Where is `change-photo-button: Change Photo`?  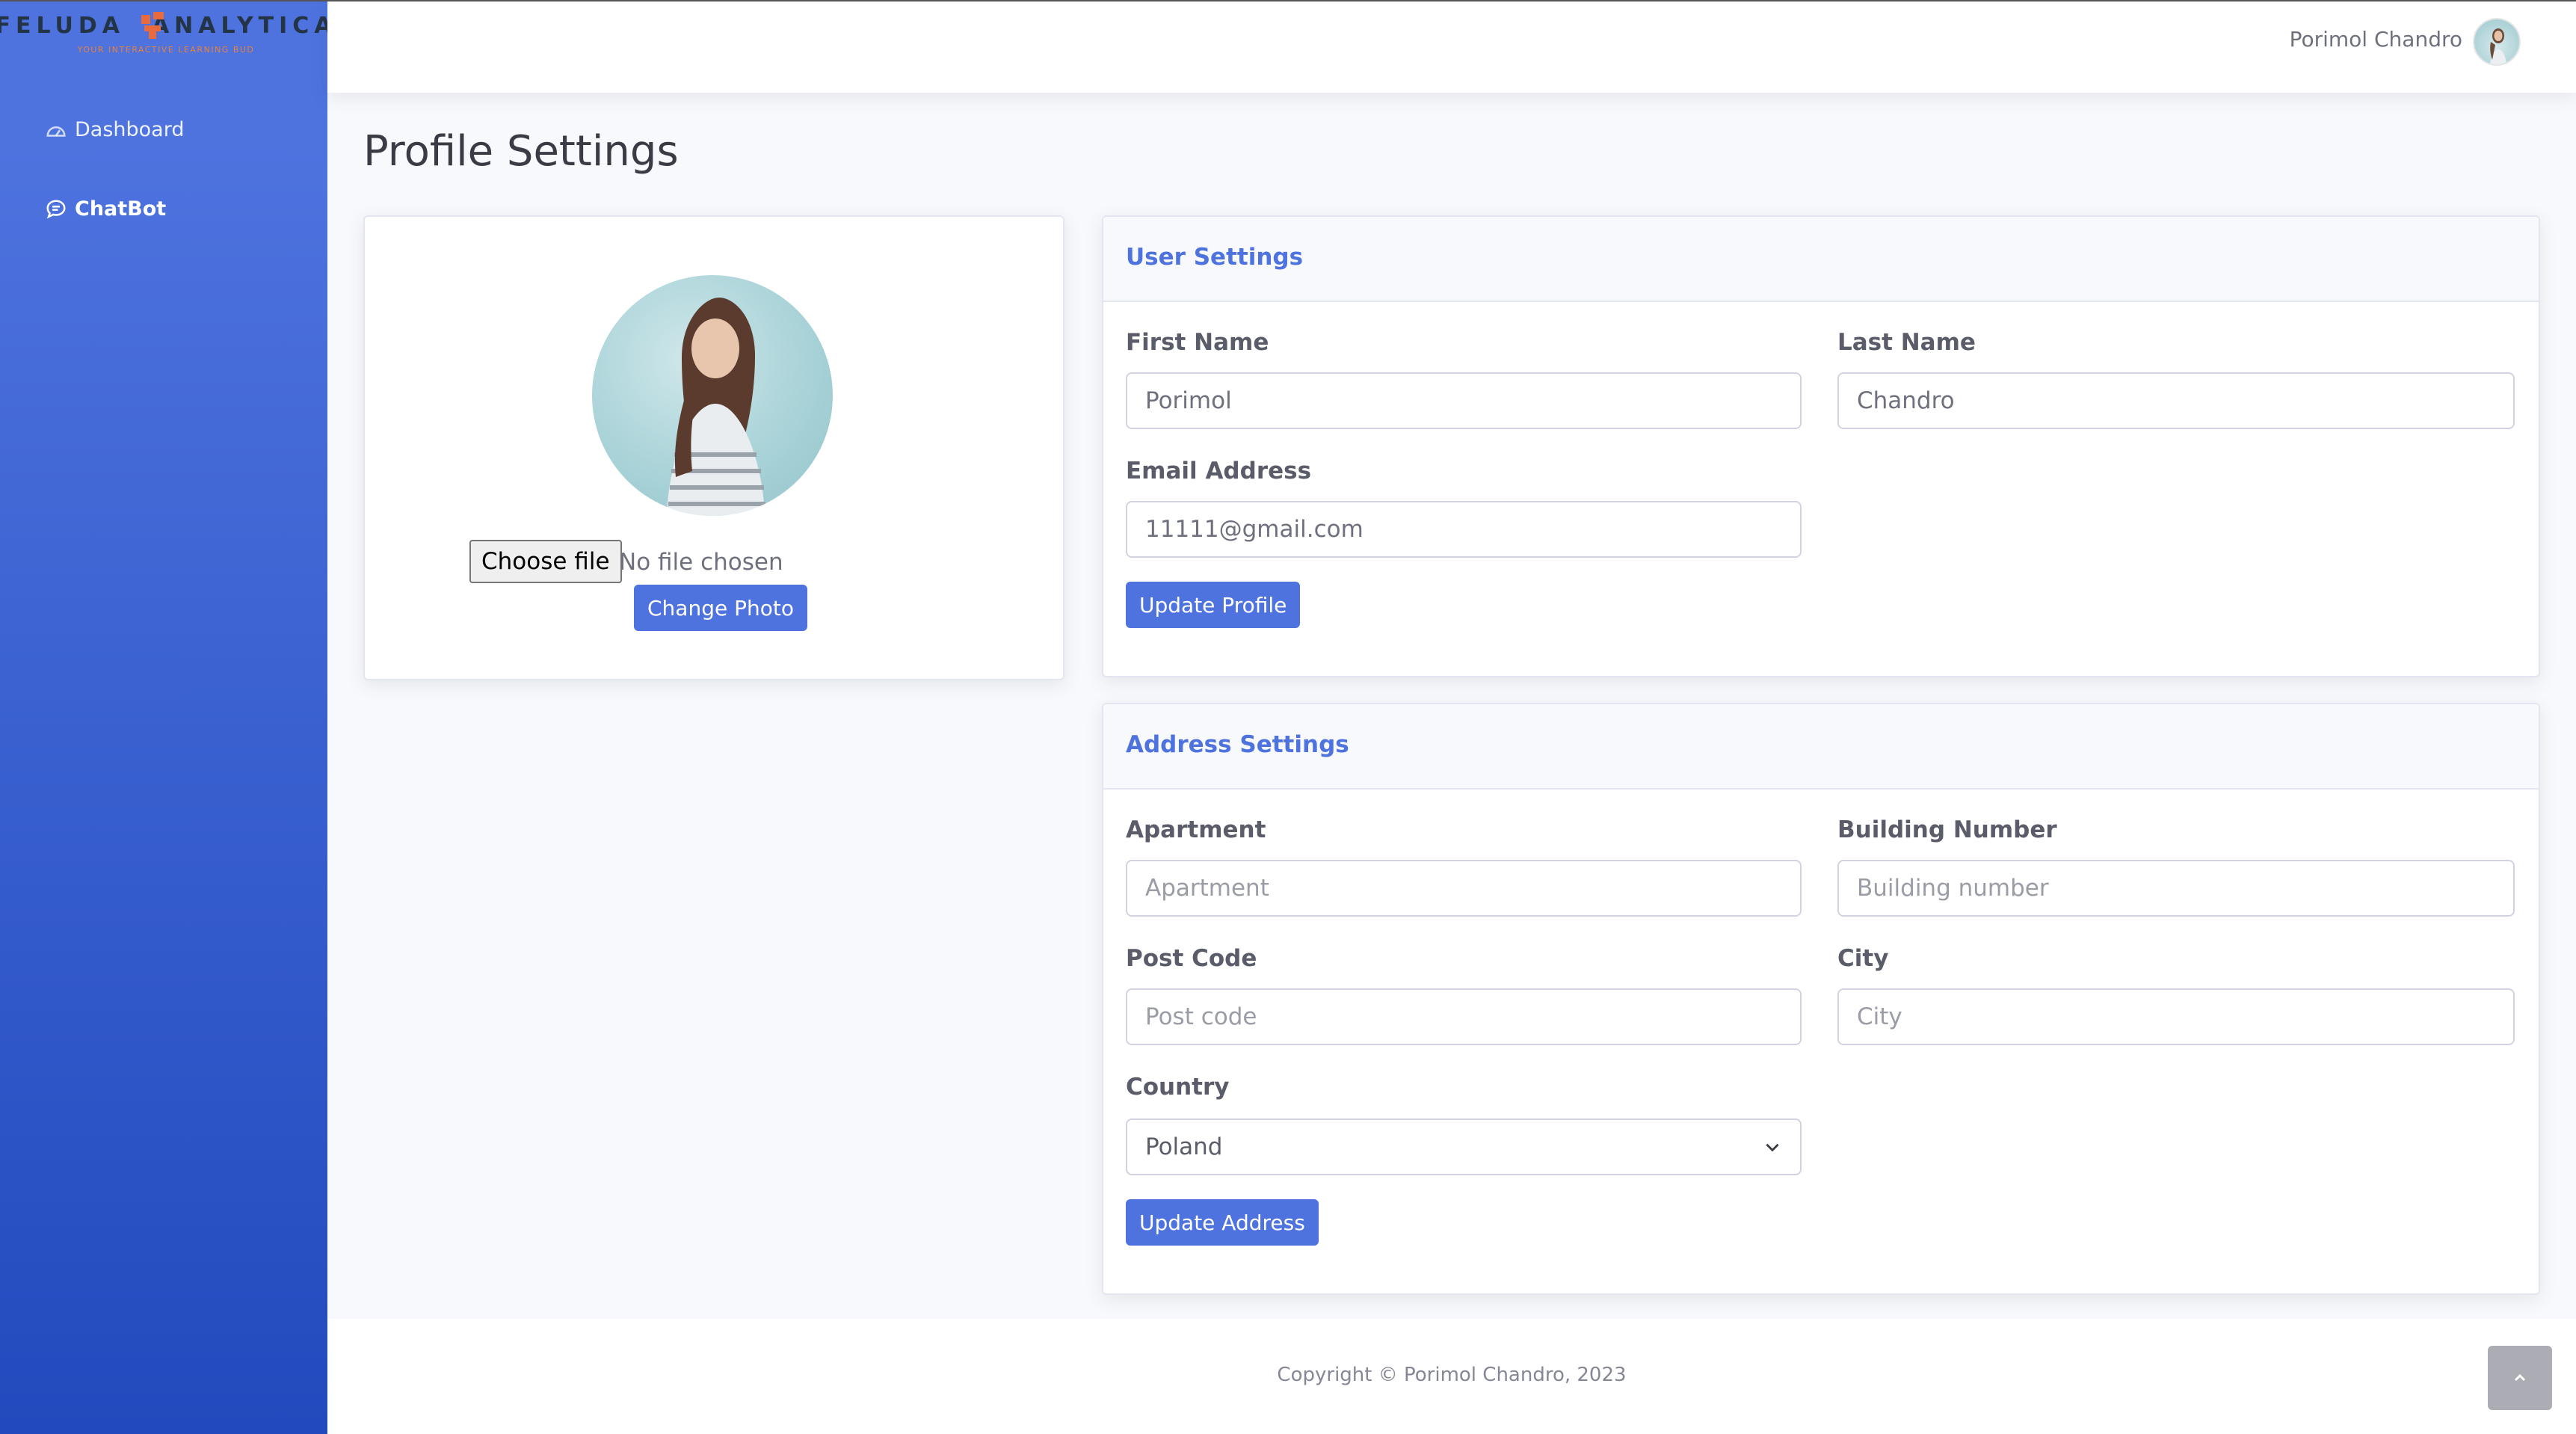
change-photo-button: Change Photo is located at coordinates (720, 608).